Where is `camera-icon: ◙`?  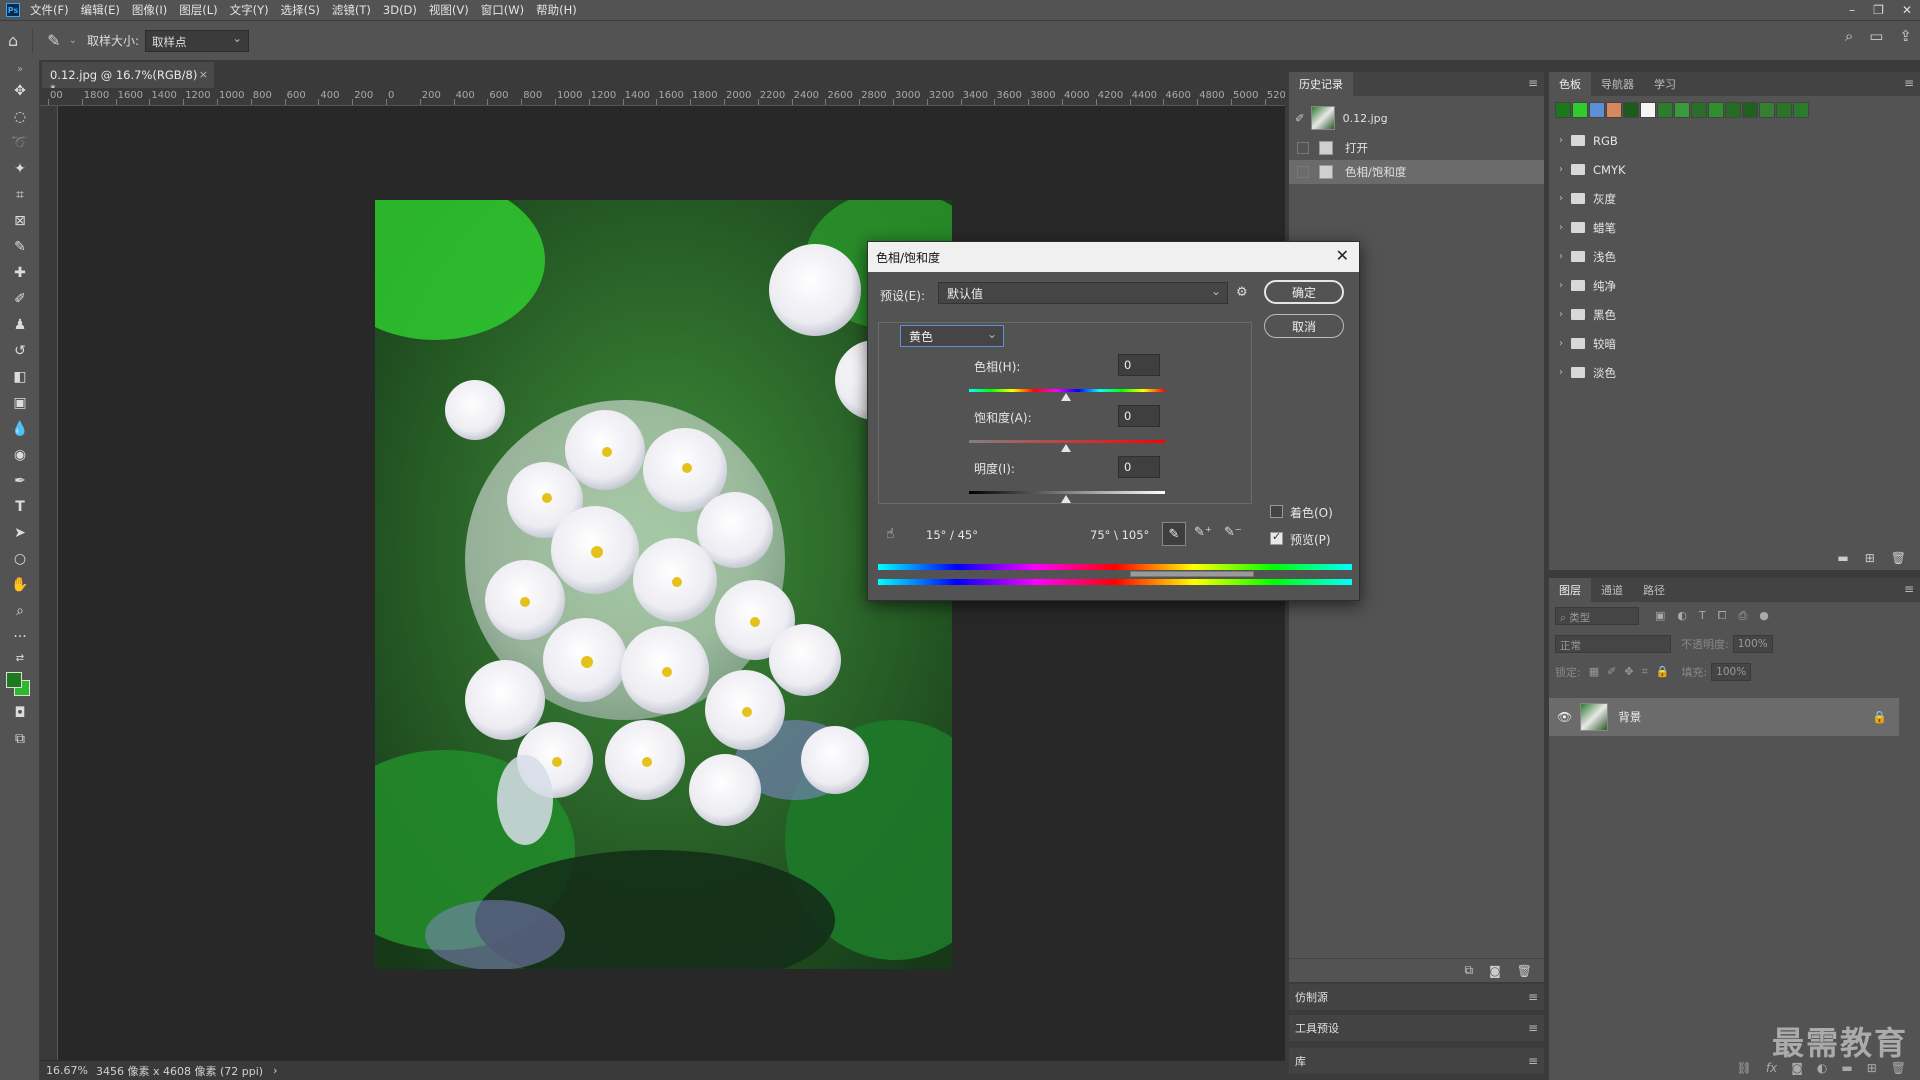 camera-icon: ◙ is located at coordinates (1495, 971).